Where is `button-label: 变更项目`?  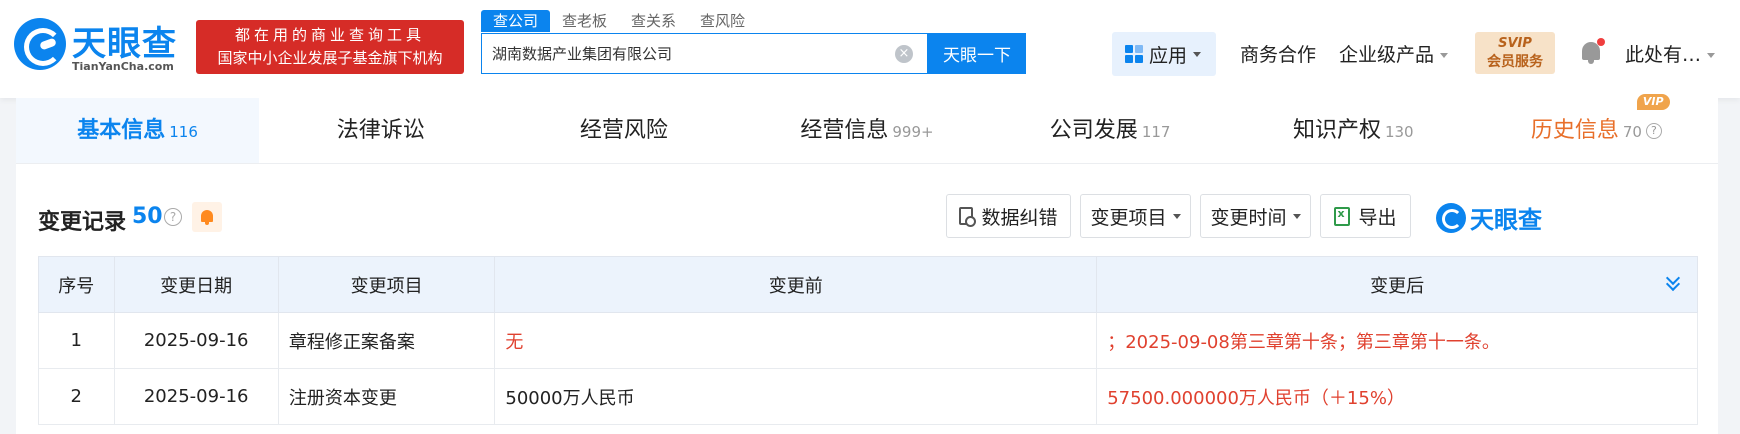 button-label: 变更项目 is located at coordinates (1128, 217).